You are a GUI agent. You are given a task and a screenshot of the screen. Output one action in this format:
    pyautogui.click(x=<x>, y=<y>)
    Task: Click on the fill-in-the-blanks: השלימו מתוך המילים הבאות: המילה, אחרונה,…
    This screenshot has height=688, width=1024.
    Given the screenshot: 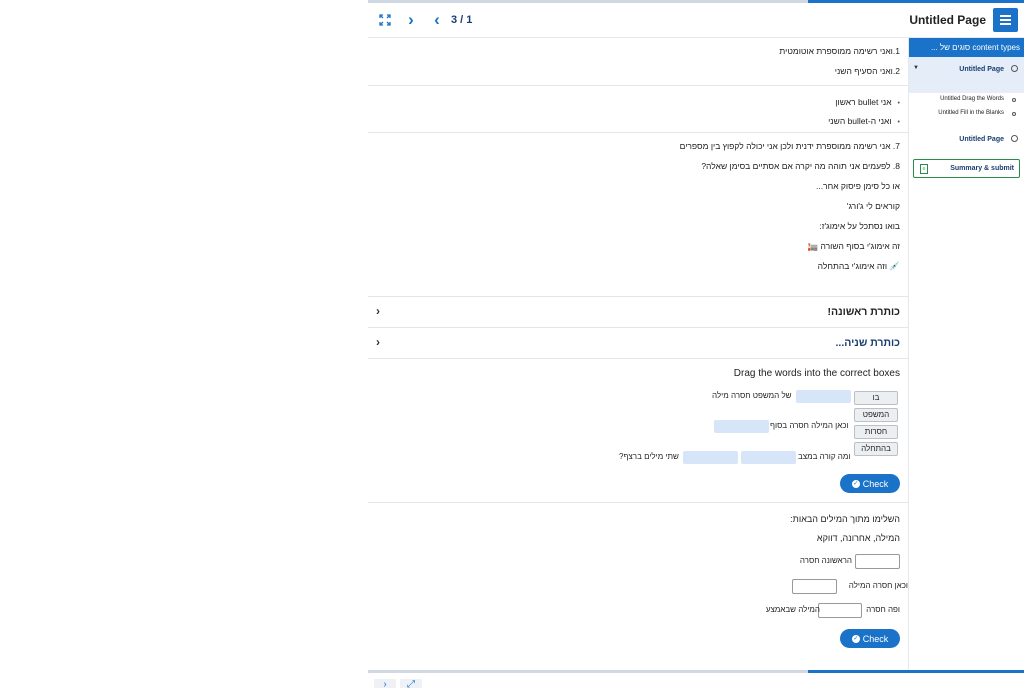 What is the action you would take?
    pyautogui.click(x=638, y=586)
    